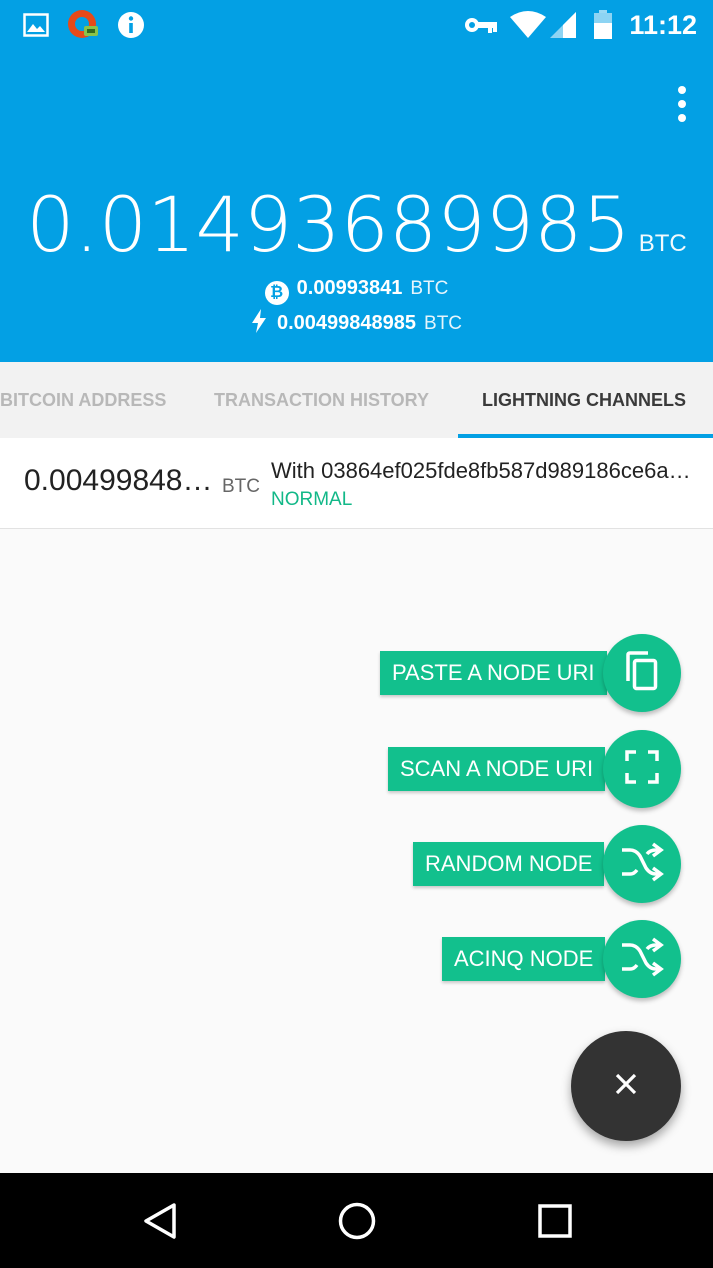  Describe the element at coordinates (276, 293) in the screenshot. I see `bitcoin-icon: ₿` at that location.